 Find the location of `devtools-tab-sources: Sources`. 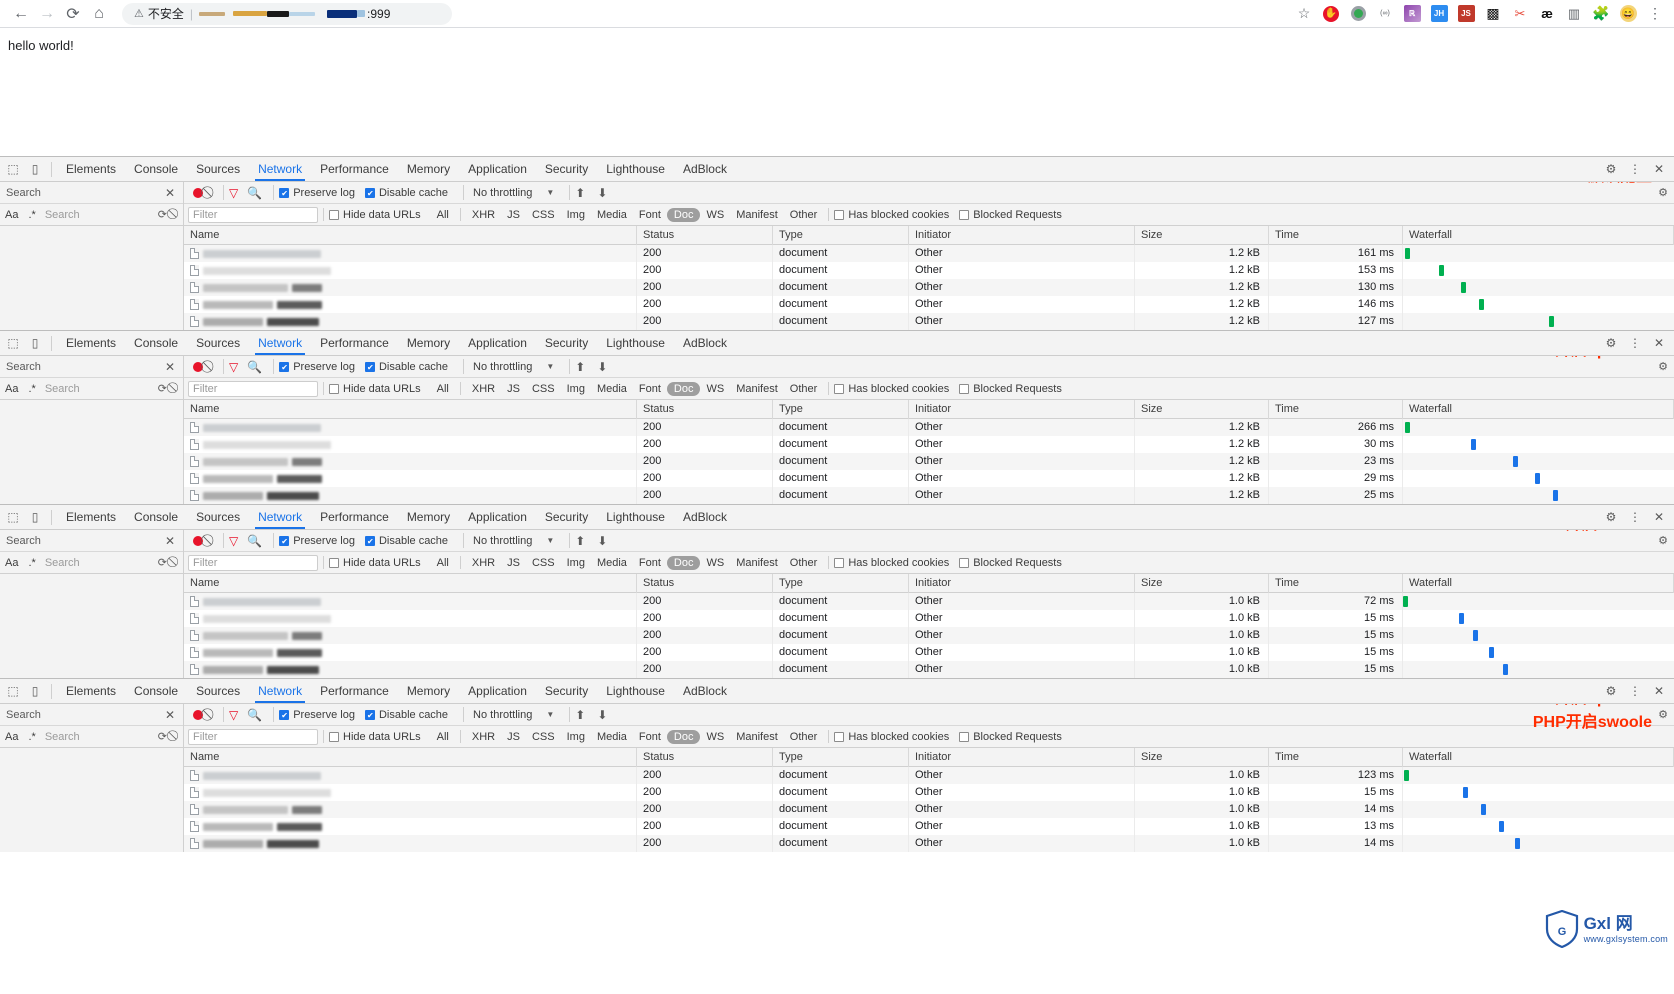

devtools-tab-sources: Sources is located at coordinates (218, 517).